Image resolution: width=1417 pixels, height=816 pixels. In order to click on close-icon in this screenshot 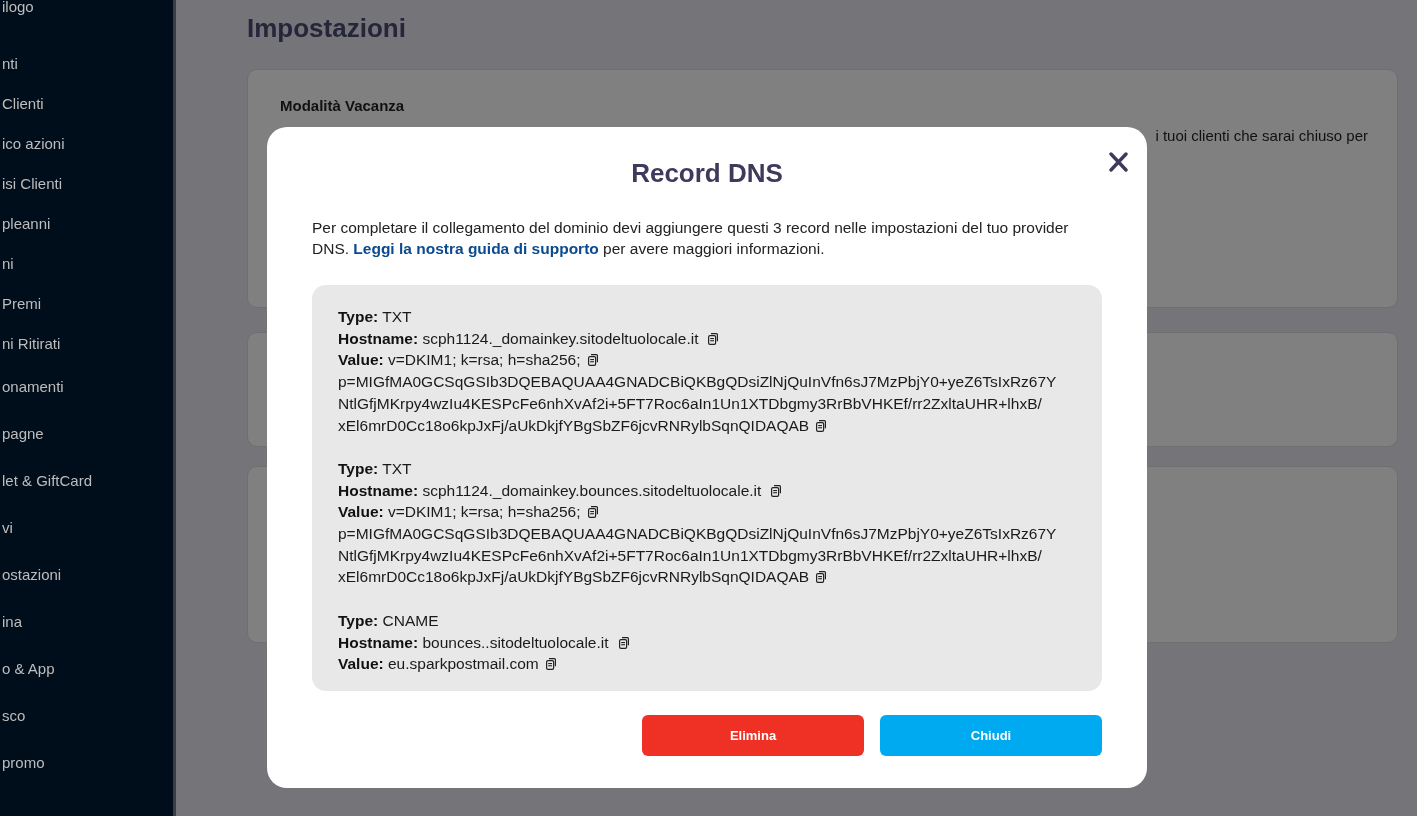, I will do `click(1118, 162)`.